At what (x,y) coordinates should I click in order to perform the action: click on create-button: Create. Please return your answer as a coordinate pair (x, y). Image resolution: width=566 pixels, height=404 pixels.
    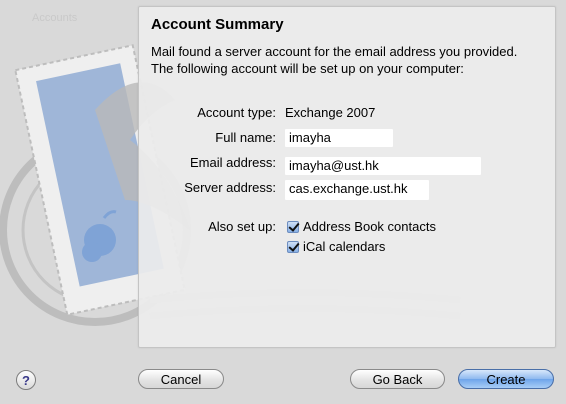
    Looking at the image, I should click on (506, 379).